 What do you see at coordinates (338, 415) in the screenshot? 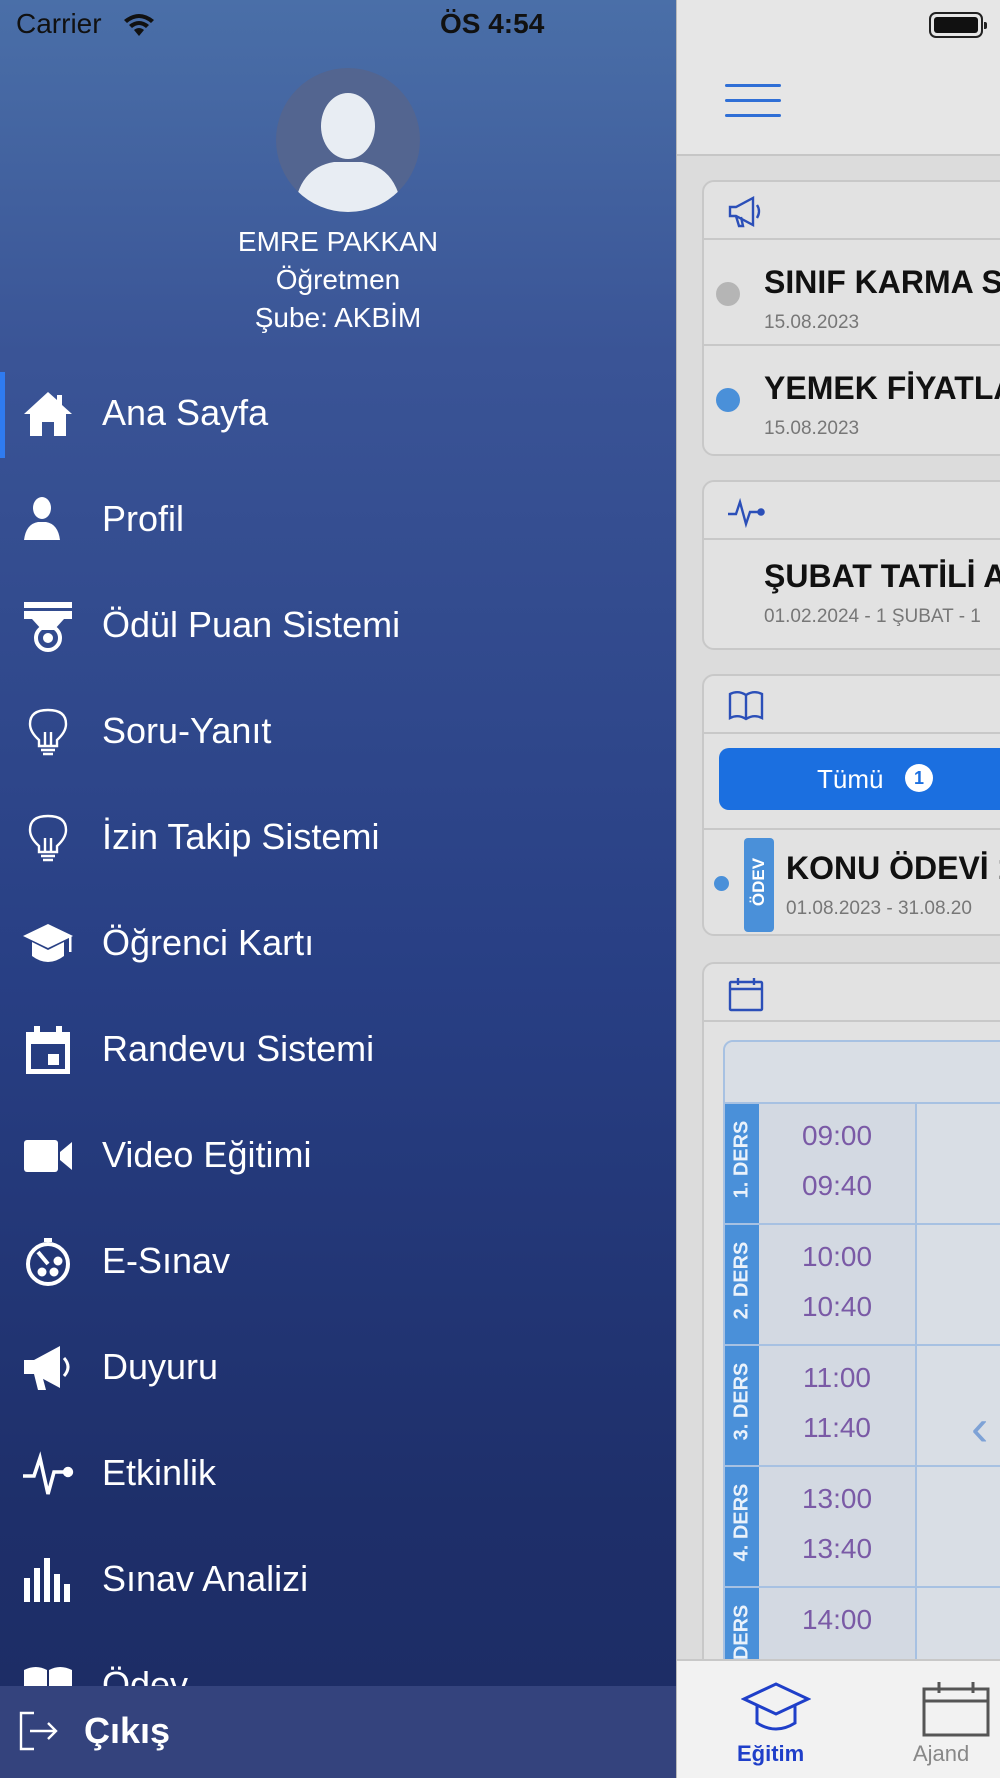
I see `menu-item-ana-sayfa: Ana Sayfa` at bounding box center [338, 415].